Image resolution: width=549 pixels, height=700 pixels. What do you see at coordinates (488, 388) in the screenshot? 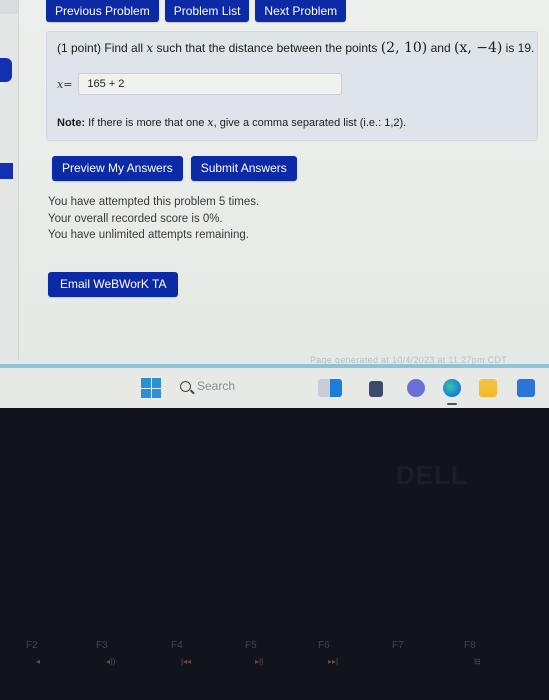
I see `file-explorer-icon` at bounding box center [488, 388].